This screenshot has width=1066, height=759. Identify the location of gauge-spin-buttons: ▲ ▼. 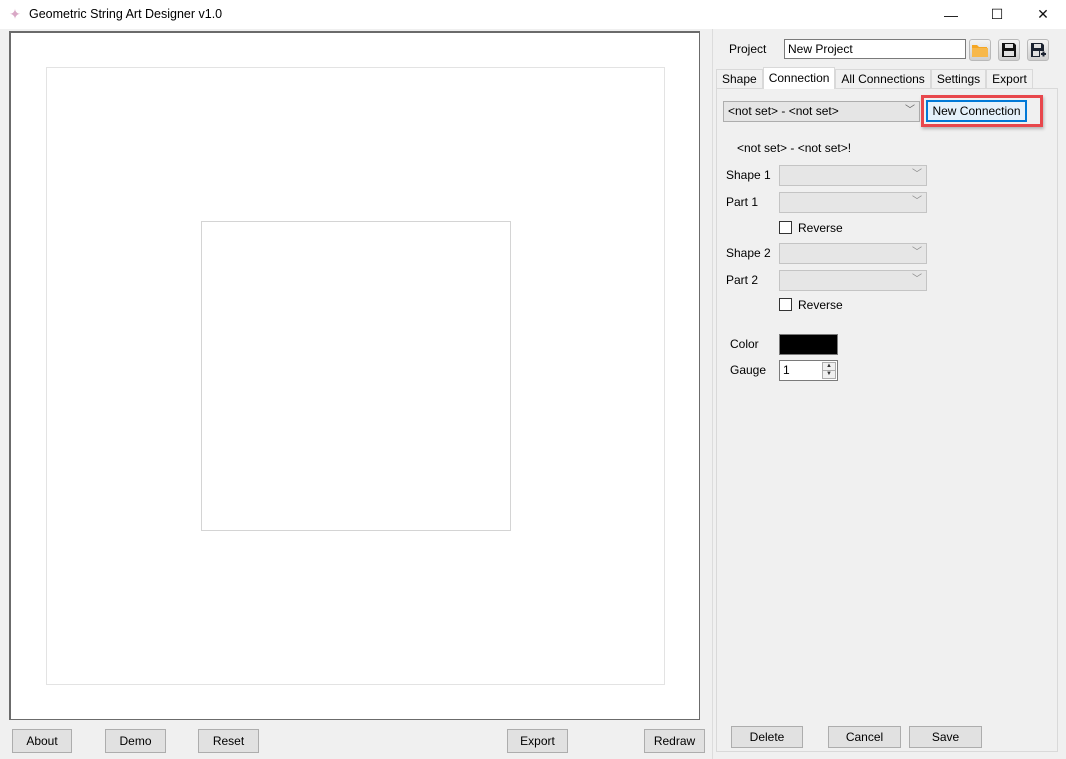
(829, 370).